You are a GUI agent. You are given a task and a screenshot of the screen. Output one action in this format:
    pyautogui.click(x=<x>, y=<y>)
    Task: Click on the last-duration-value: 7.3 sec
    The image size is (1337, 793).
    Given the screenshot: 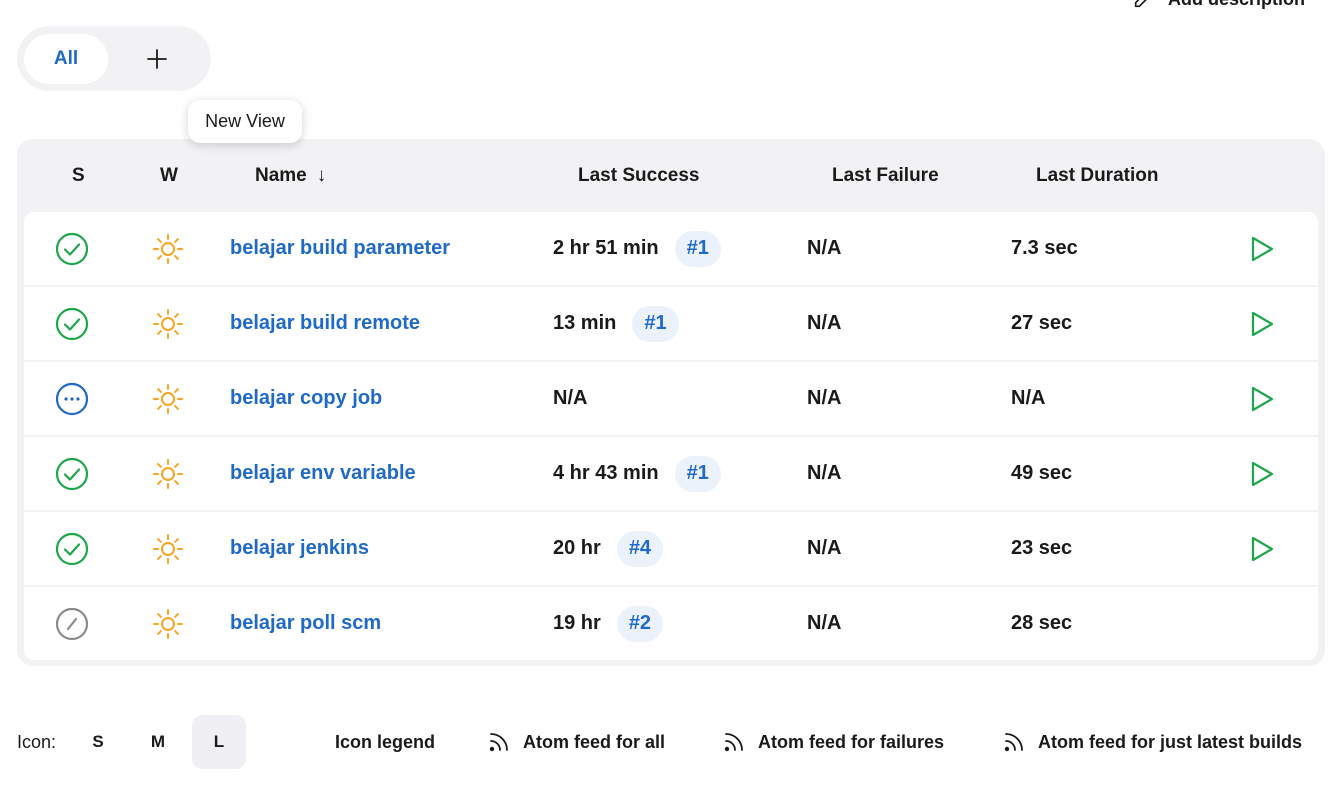 What is the action you would take?
    pyautogui.click(x=1044, y=248)
    